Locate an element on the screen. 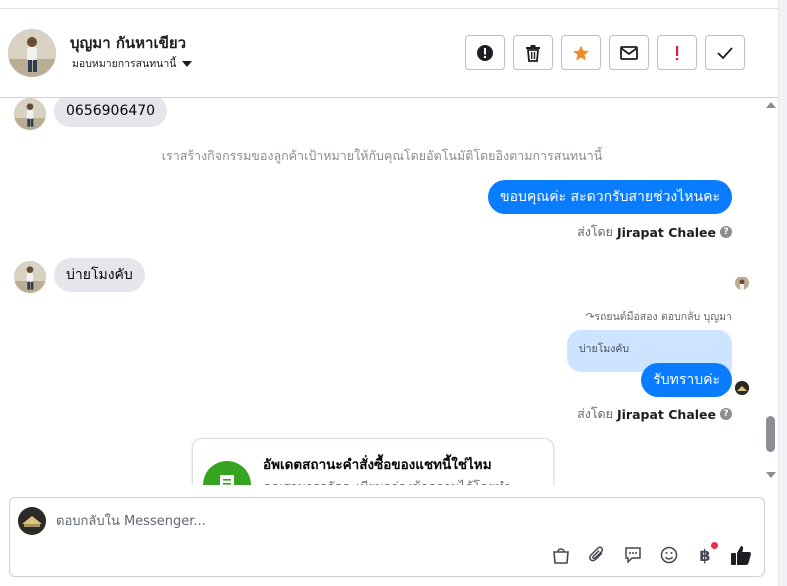  exclamation-icon is located at coordinates (677, 52).